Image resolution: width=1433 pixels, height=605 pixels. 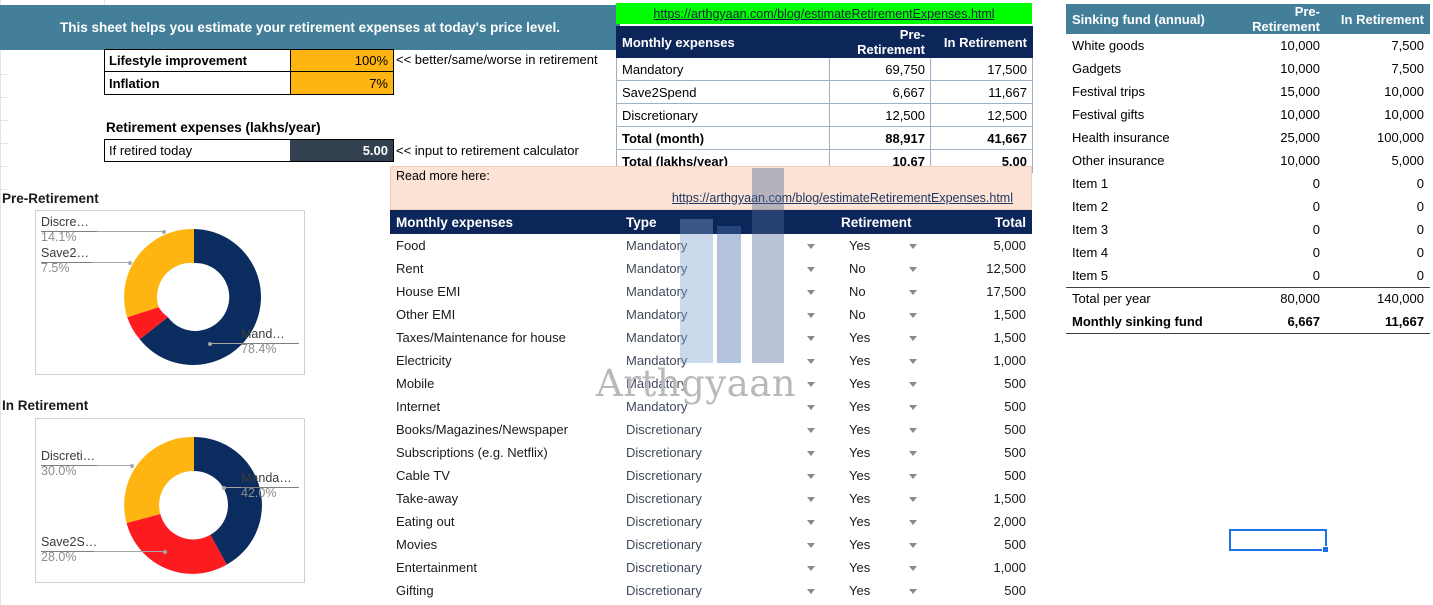 I want to click on expense-total: 12,500, so click(x=988, y=268).